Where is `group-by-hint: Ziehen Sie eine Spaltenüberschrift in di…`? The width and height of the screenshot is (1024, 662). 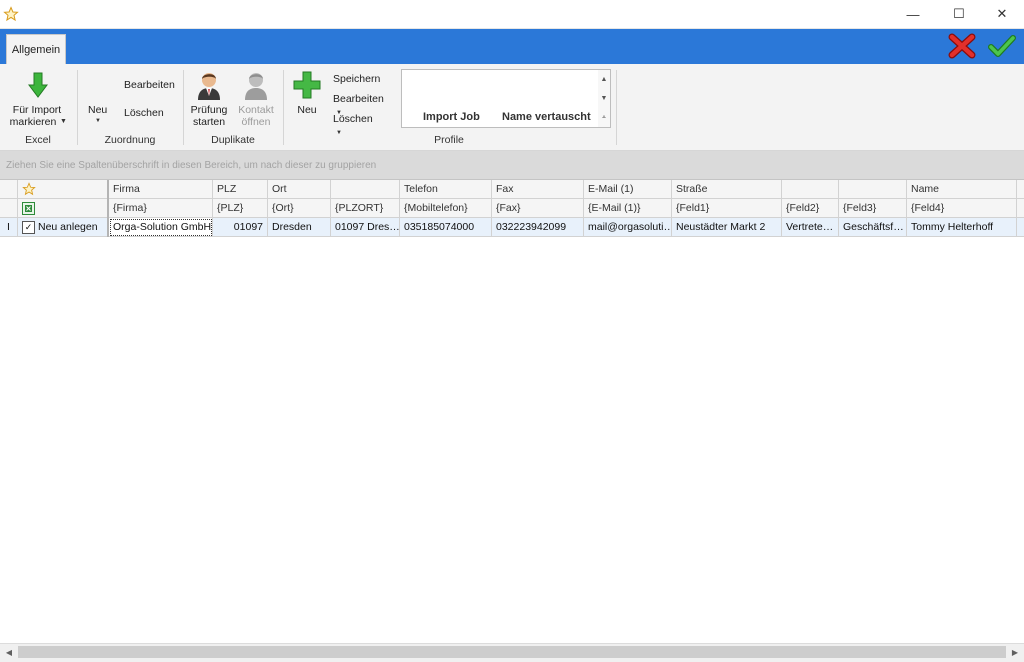 group-by-hint: Ziehen Sie eine Spaltenüberschrift in di… is located at coordinates (191, 165).